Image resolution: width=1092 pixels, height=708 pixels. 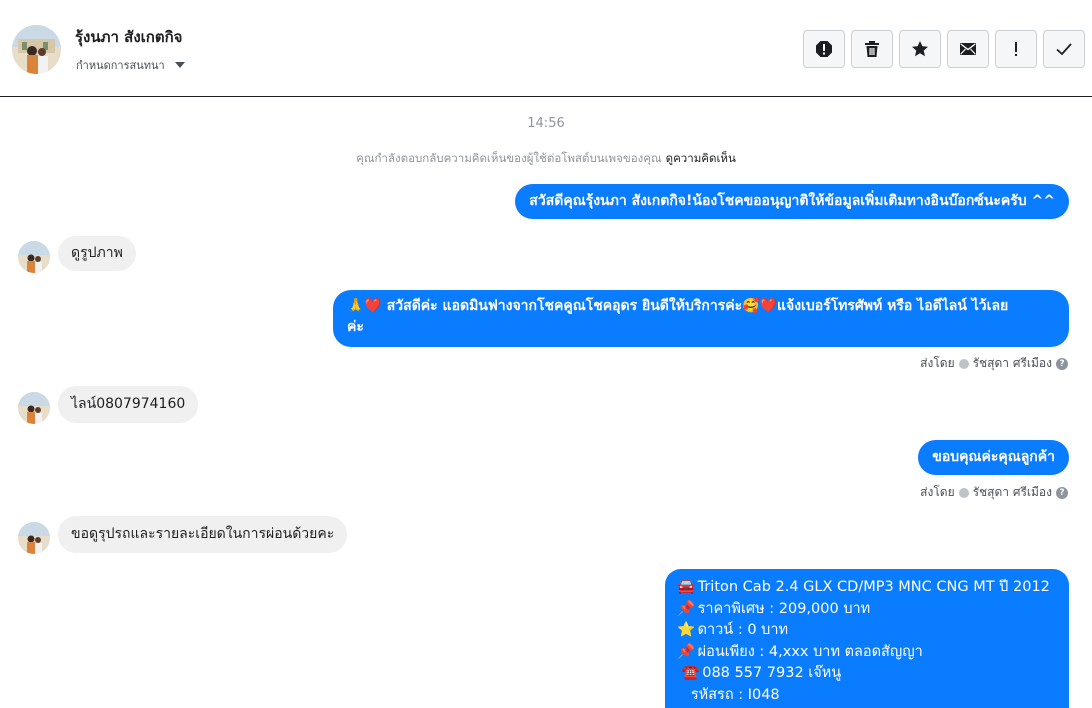 What do you see at coordinates (690, 673) in the screenshot?
I see `phone-icon: ☎️` at bounding box center [690, 673].